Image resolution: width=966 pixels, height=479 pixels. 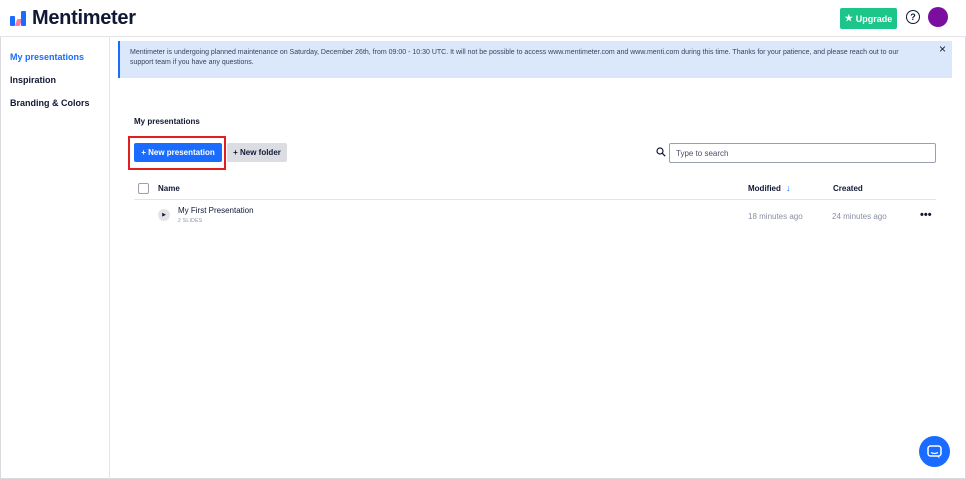 I want to click on sort-down-icon: ↓, so click(x=788, y=188).